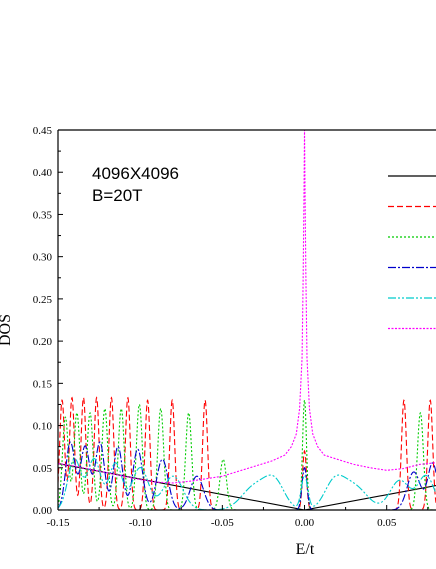 Image resolution: width=436 pixels, height=569 pixels. Describe the element at coordinates (222, 523) in the screenshot. I see `x-tick-label: -0.05` at that location.